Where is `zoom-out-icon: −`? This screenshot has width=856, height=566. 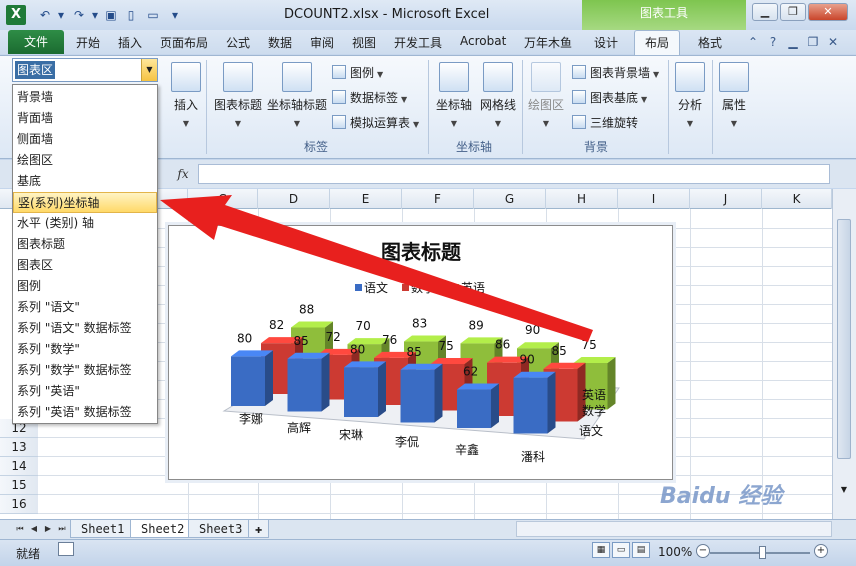 zoom-out-icon: − is located at coordinates (703, 551).